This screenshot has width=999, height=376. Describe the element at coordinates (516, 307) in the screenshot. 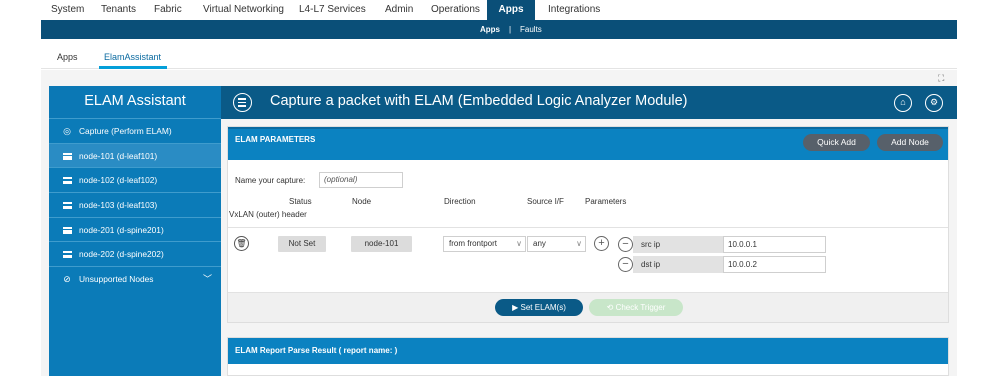

I see `play-icon: ▶` at that location.